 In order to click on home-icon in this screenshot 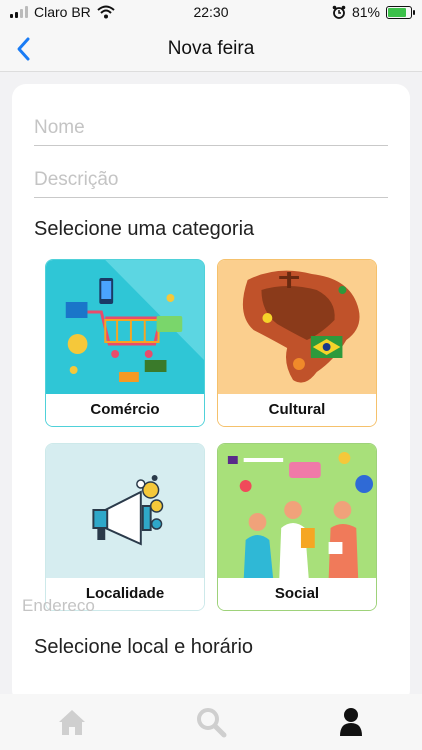, I will do `click(72, 722)`.